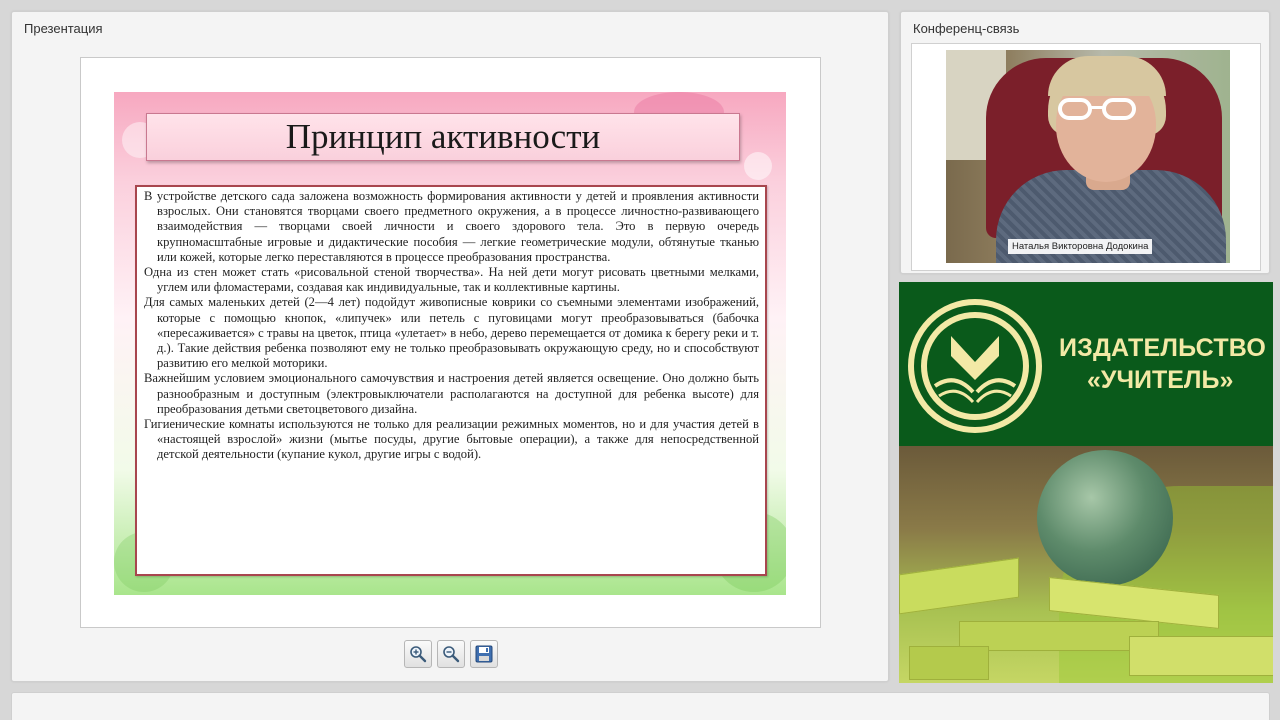 The image size is (1280, 720). I want to click on speaker-hair-top, so click(1107, 76).